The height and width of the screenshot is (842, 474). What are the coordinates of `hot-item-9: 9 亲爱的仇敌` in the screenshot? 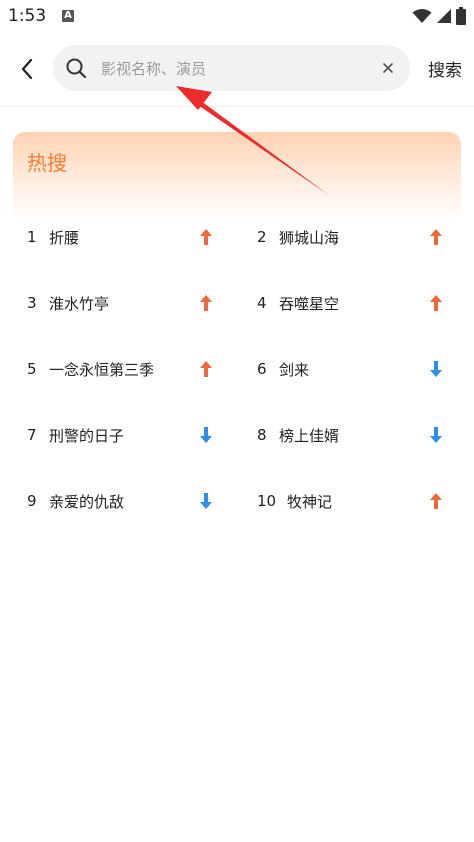 It's located at (122, 501).